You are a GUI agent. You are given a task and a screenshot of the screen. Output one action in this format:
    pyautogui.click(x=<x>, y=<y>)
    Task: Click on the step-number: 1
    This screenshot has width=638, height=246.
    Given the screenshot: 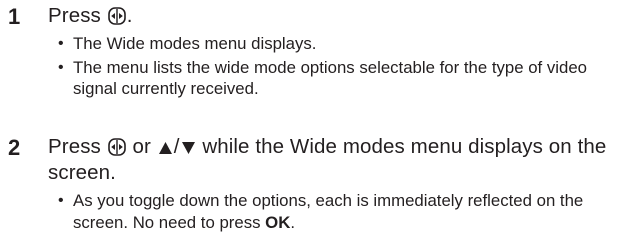 What is the action you would take?
    pyautogui.click(x=14, y=16)
    